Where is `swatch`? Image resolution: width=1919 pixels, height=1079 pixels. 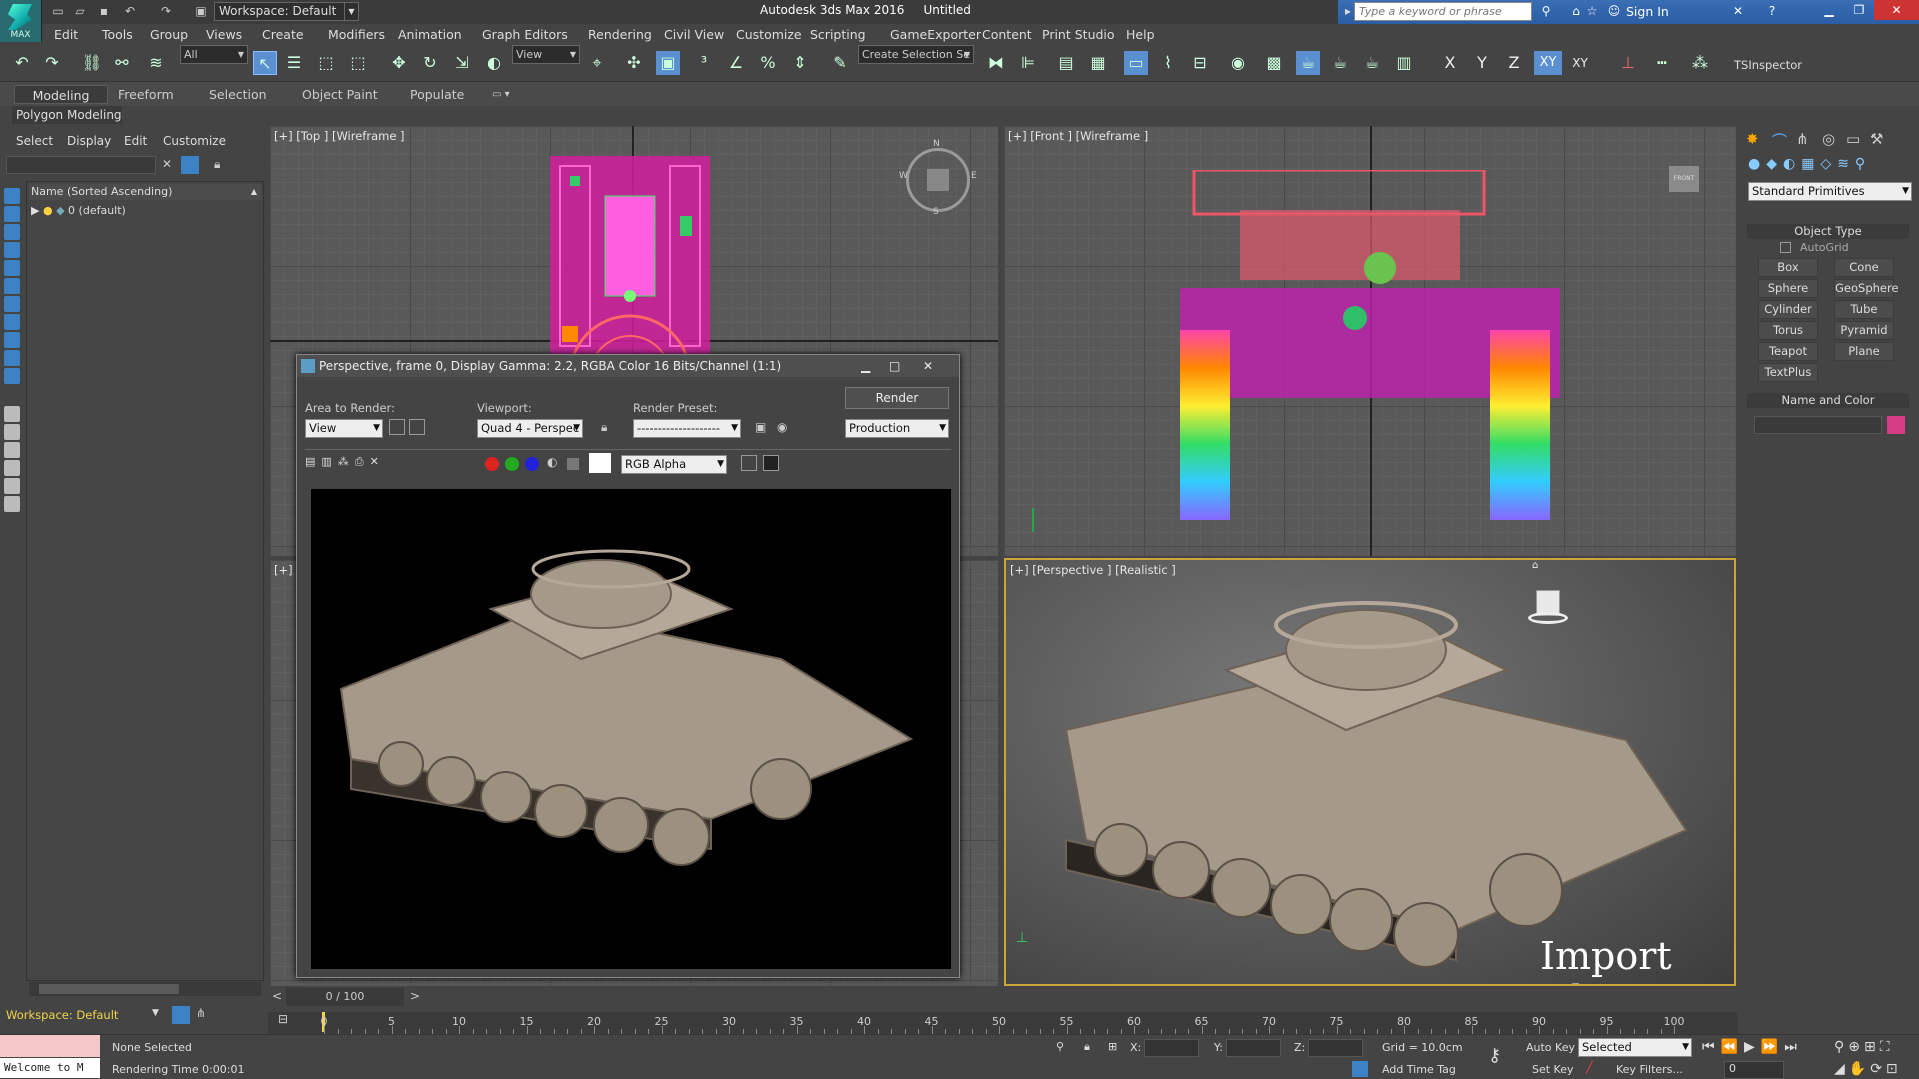
swatch is located at coordinates (600, 463).